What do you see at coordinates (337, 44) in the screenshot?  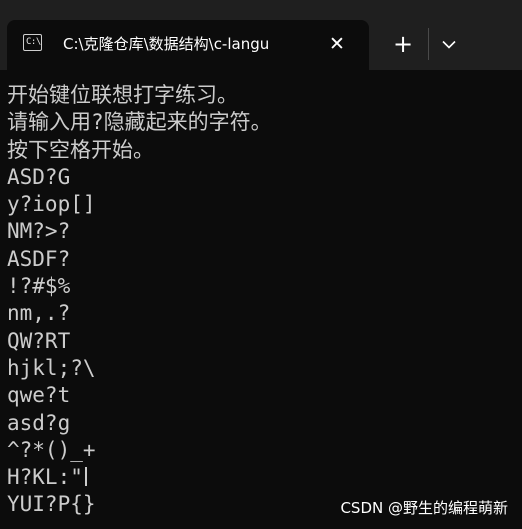 I see `close-tab-button: ✕` at bounding box center [337, 44].